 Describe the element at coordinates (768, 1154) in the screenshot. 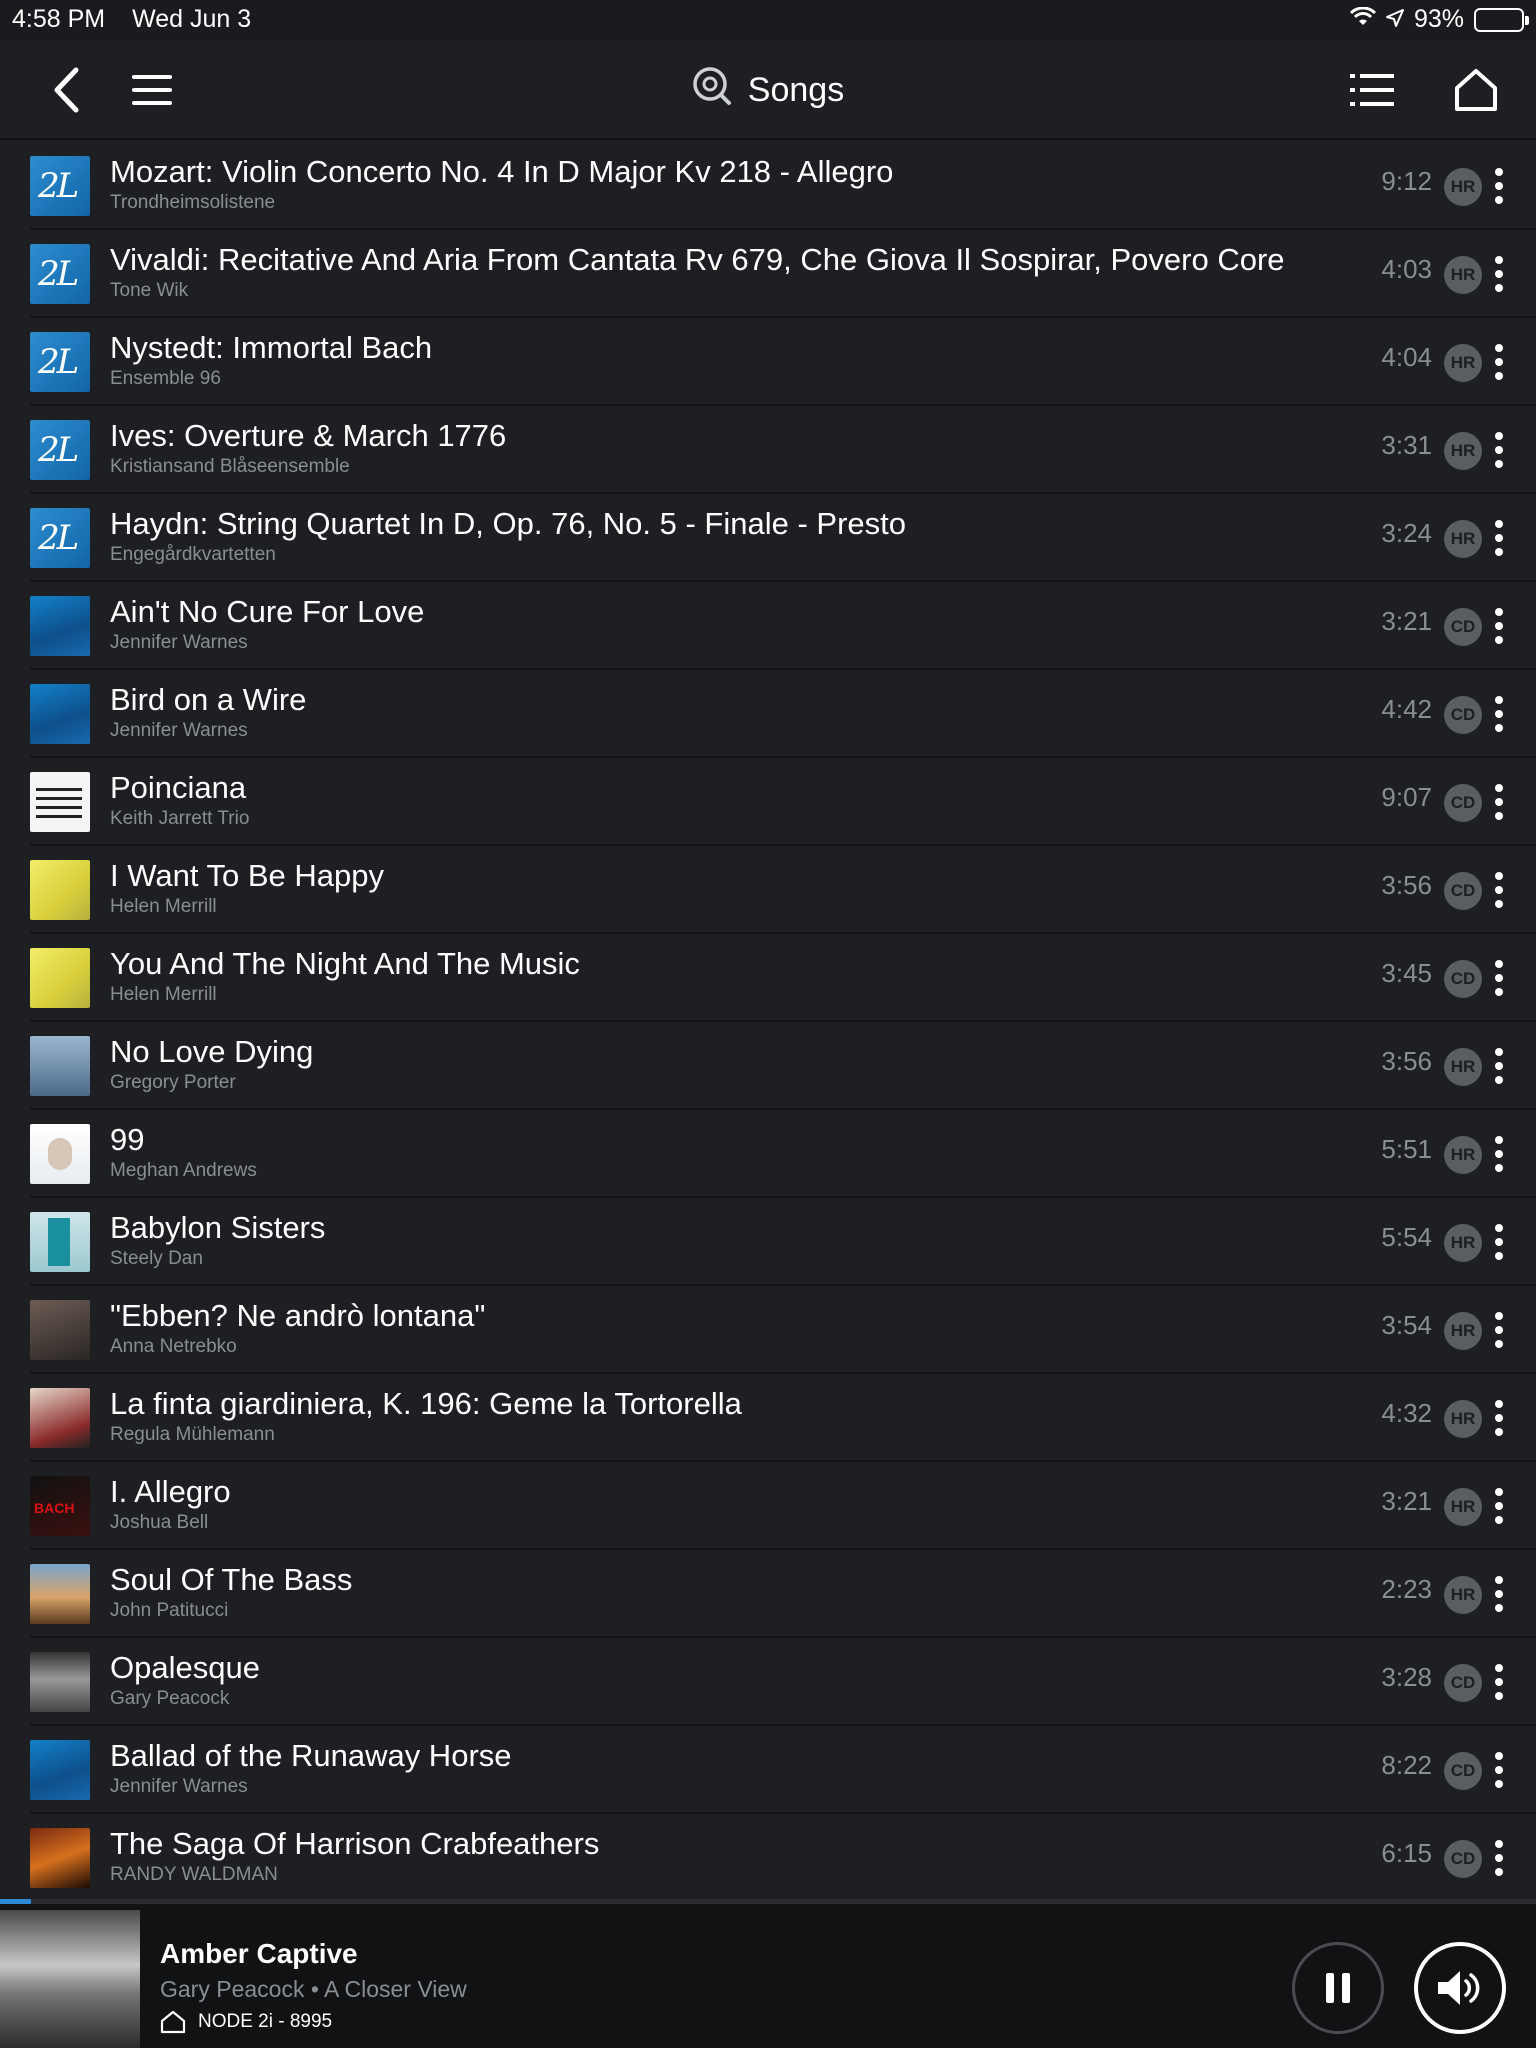

I see `song-row: 99 Meghan Andrews 5:51 HR` at that location.